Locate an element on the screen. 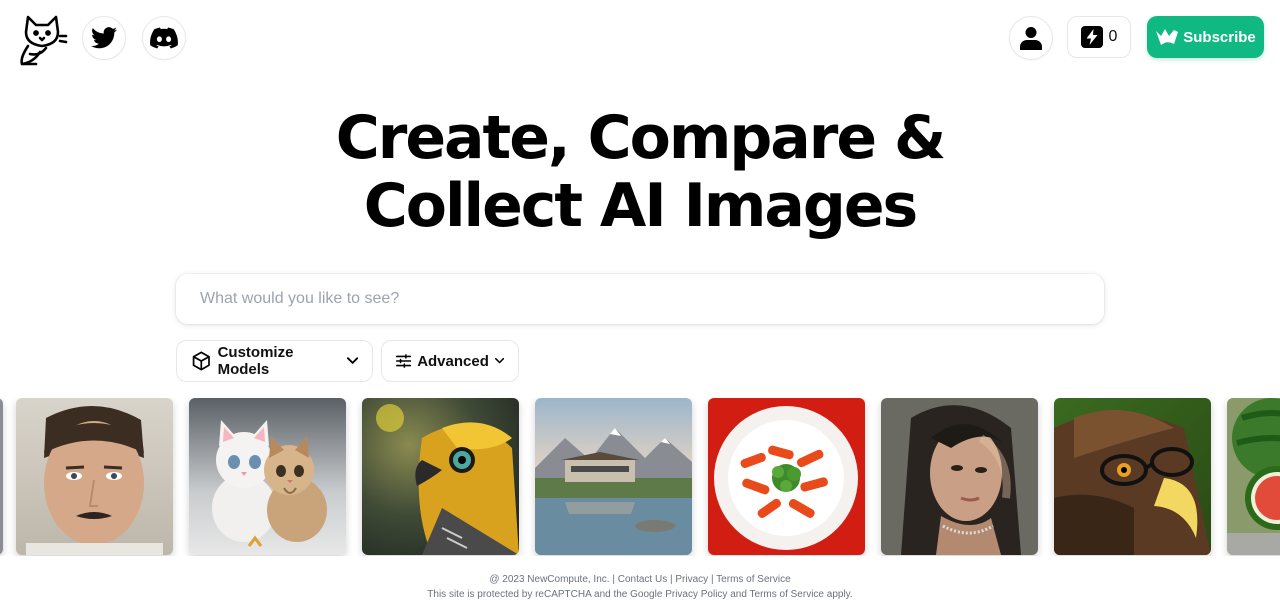  prompt-input is located at coordinates (640, 299).